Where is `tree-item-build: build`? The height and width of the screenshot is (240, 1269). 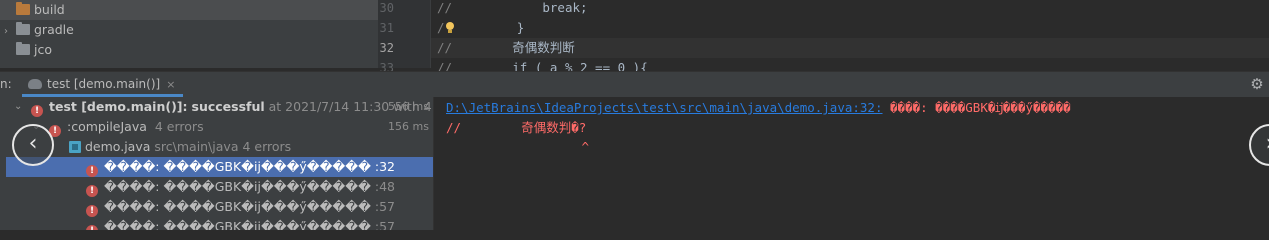 tree-item-build: build is located at coordinates (32, 10).